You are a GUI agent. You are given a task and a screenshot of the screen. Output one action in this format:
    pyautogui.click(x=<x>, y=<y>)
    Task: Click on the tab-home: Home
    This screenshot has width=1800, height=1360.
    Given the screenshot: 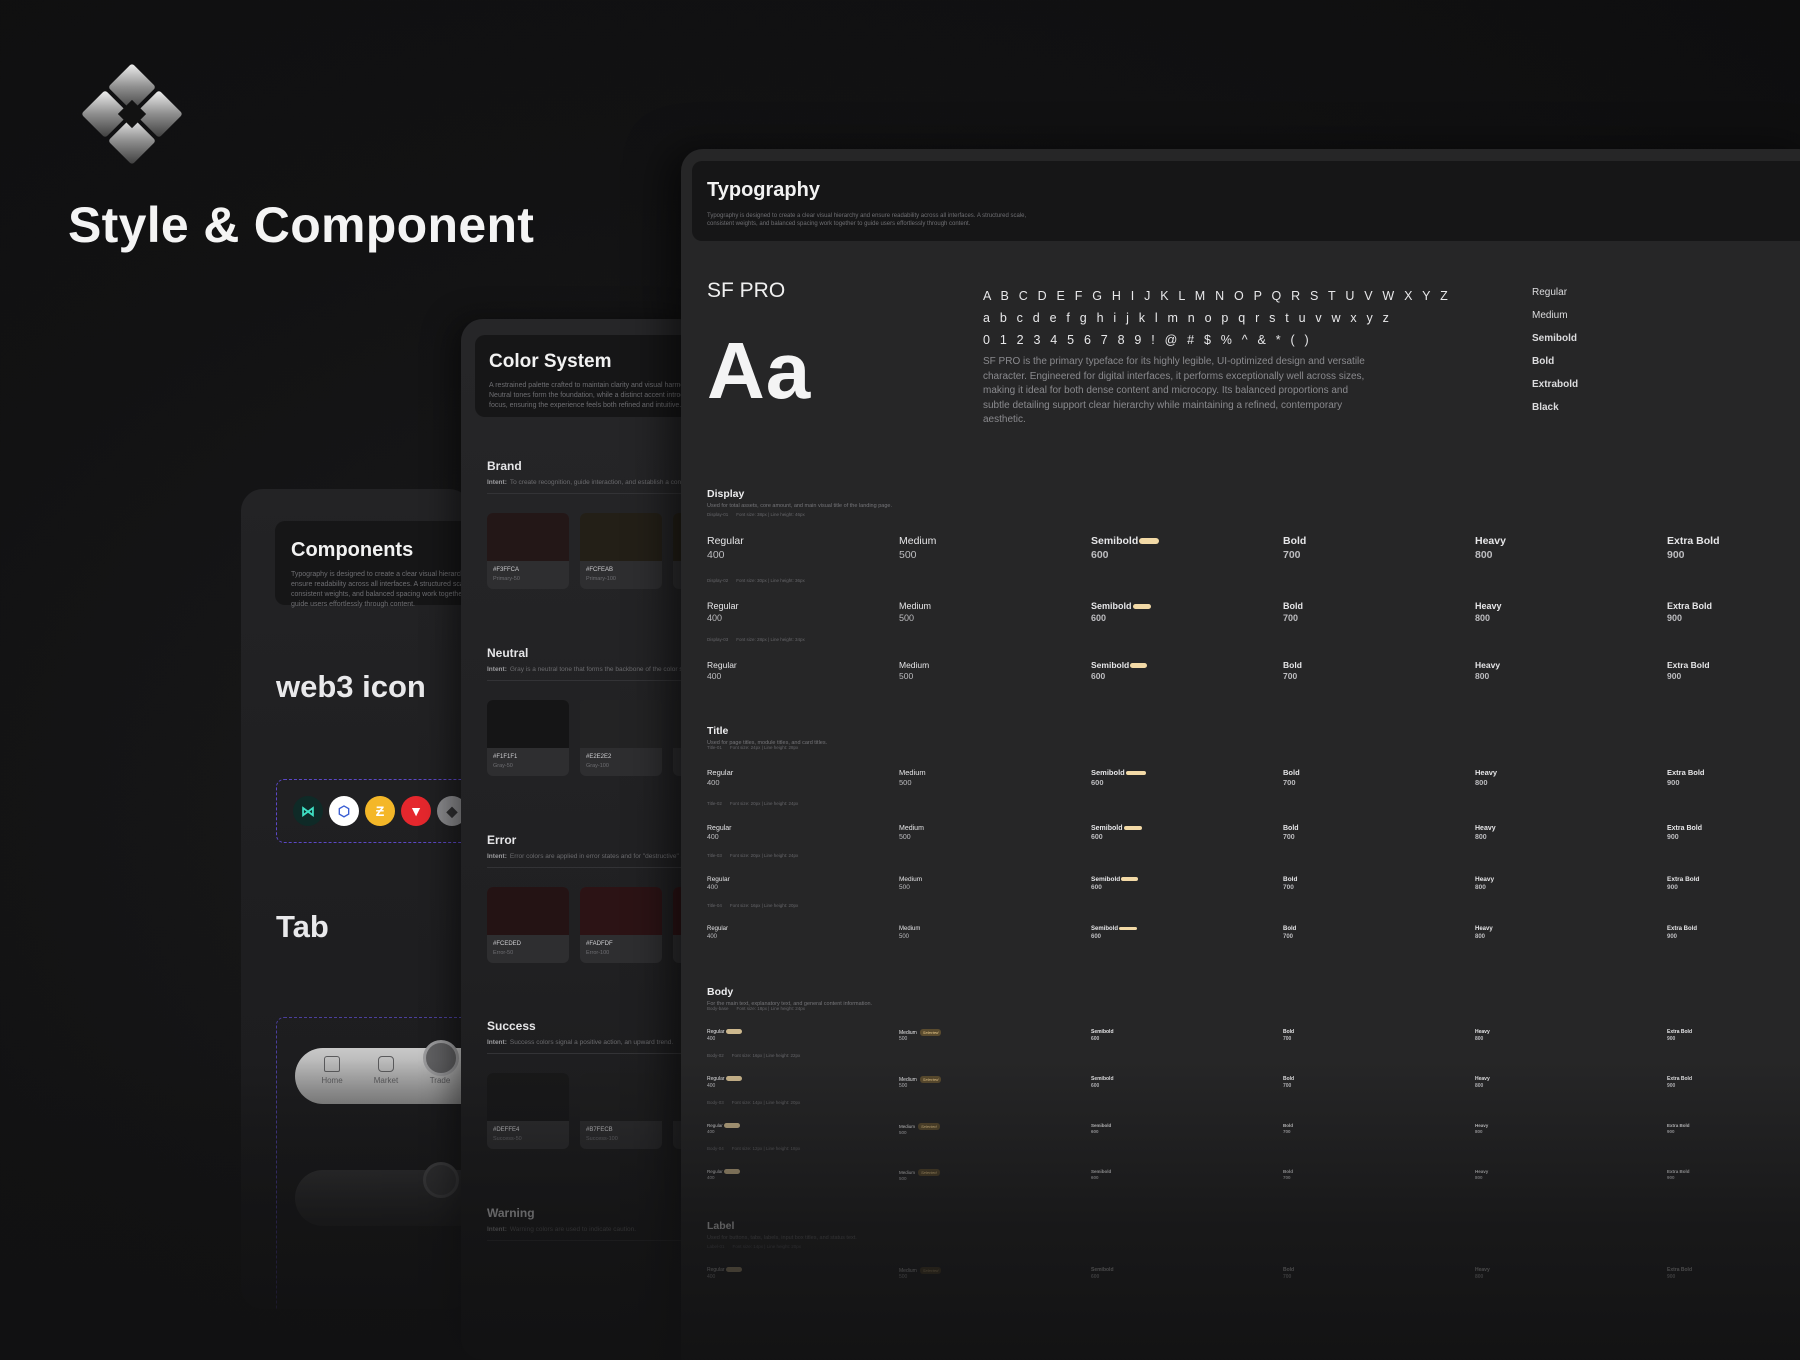 What is the action you would take?
    pyautogui.click(x=332, y=1070)
    